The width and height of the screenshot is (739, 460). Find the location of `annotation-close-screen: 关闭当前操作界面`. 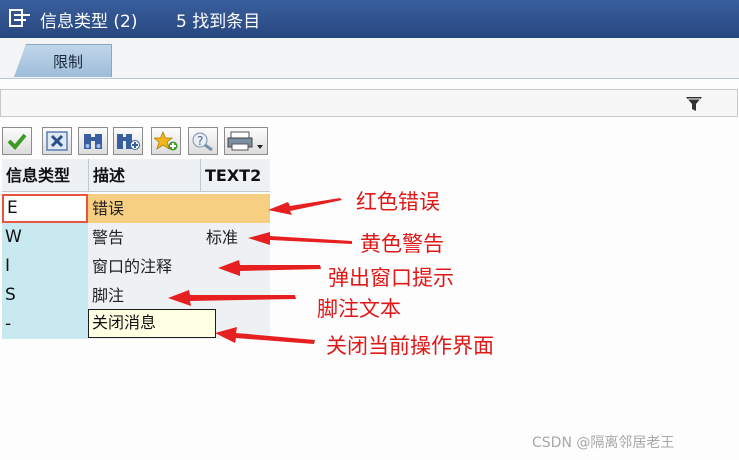

annotation-close-screen: 关闭当前操作界面 is located at coordinates (410, 346).